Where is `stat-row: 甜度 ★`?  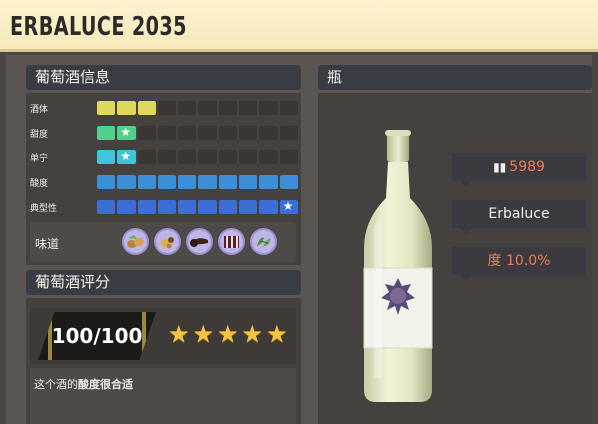
stat-row: 甜度 ★ is located at coordinates (164, 132).